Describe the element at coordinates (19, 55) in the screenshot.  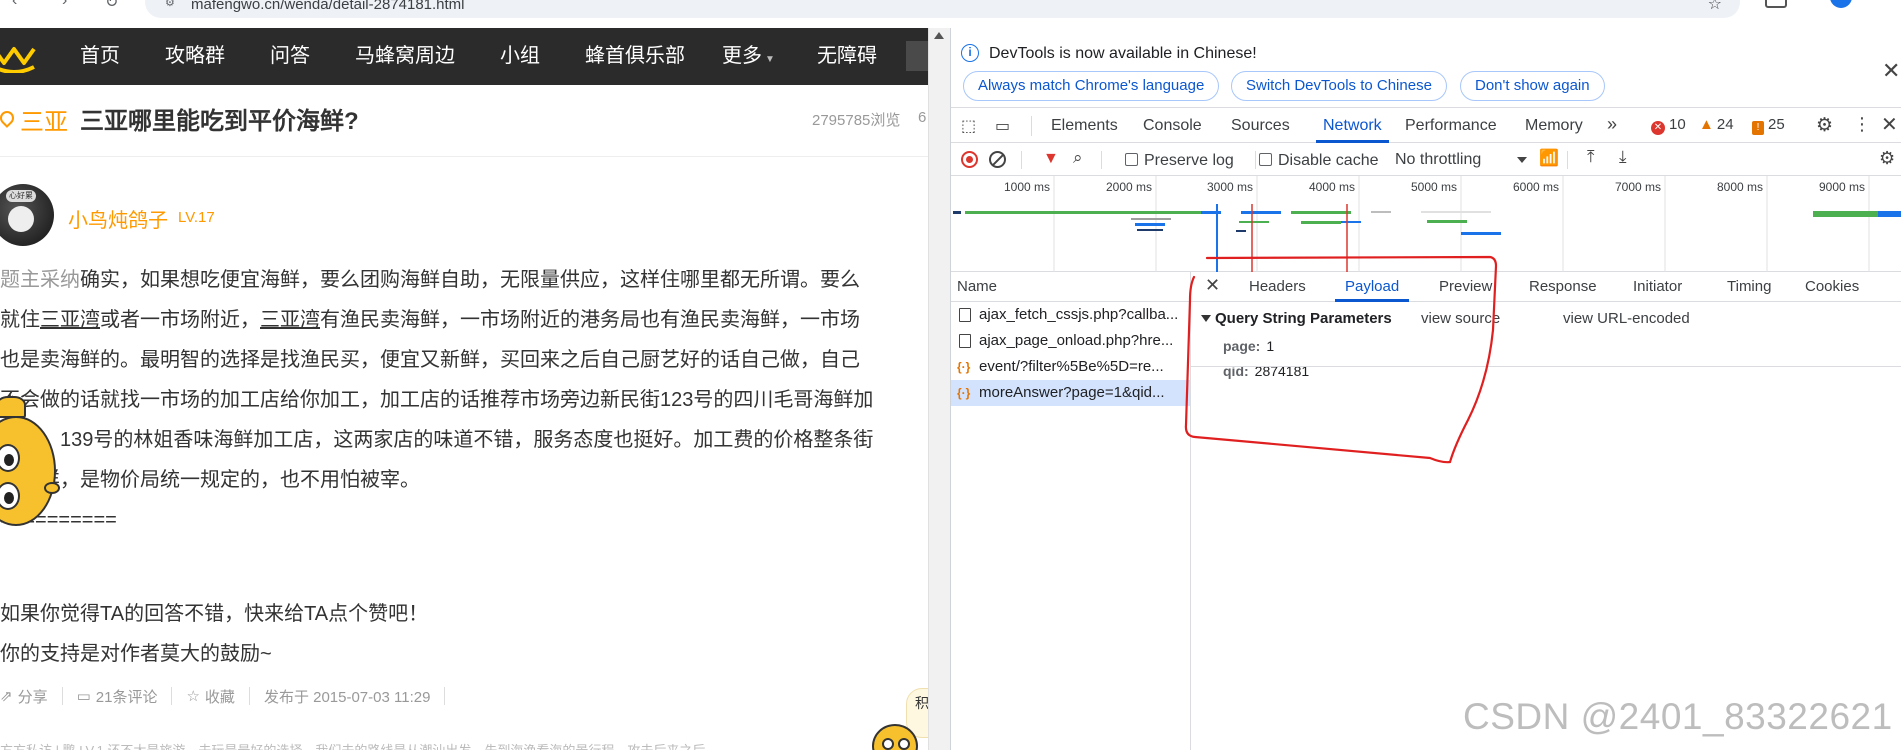
I see `mafengwo-logo` at that location.